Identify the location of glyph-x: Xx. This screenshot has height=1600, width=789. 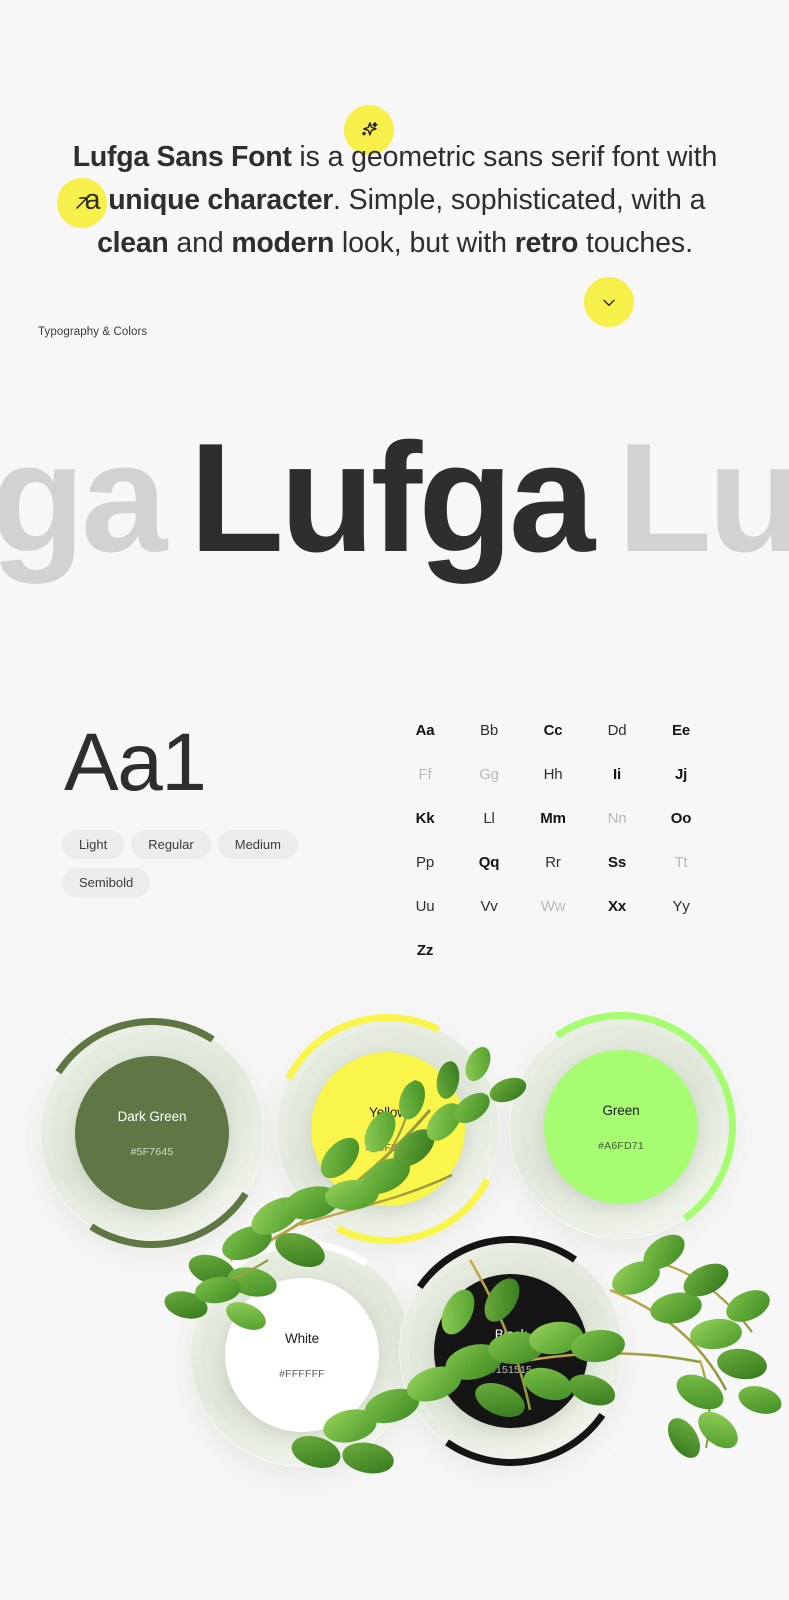
(617, 906).